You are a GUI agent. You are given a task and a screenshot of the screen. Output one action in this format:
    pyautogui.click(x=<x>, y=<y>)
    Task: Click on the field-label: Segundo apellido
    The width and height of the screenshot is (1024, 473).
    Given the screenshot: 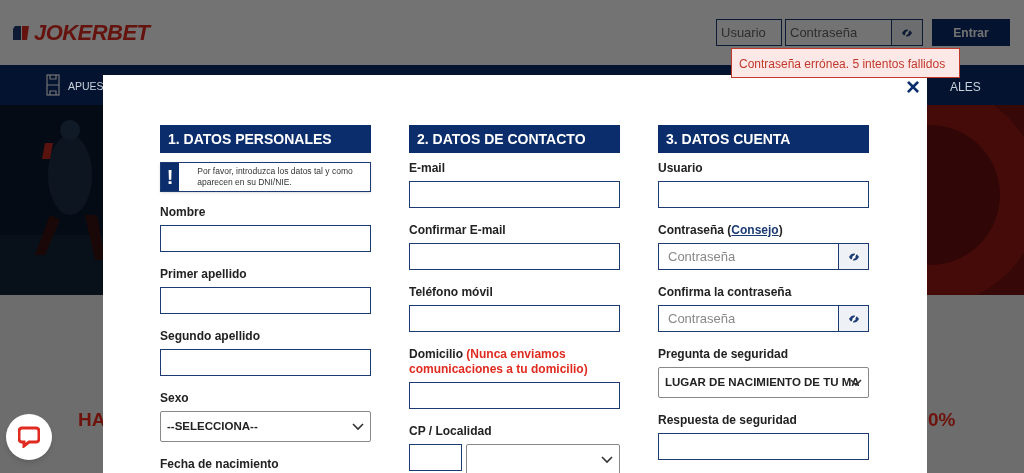 What is the action you would take?
    pyautogui.click(x=210, y=336)
    